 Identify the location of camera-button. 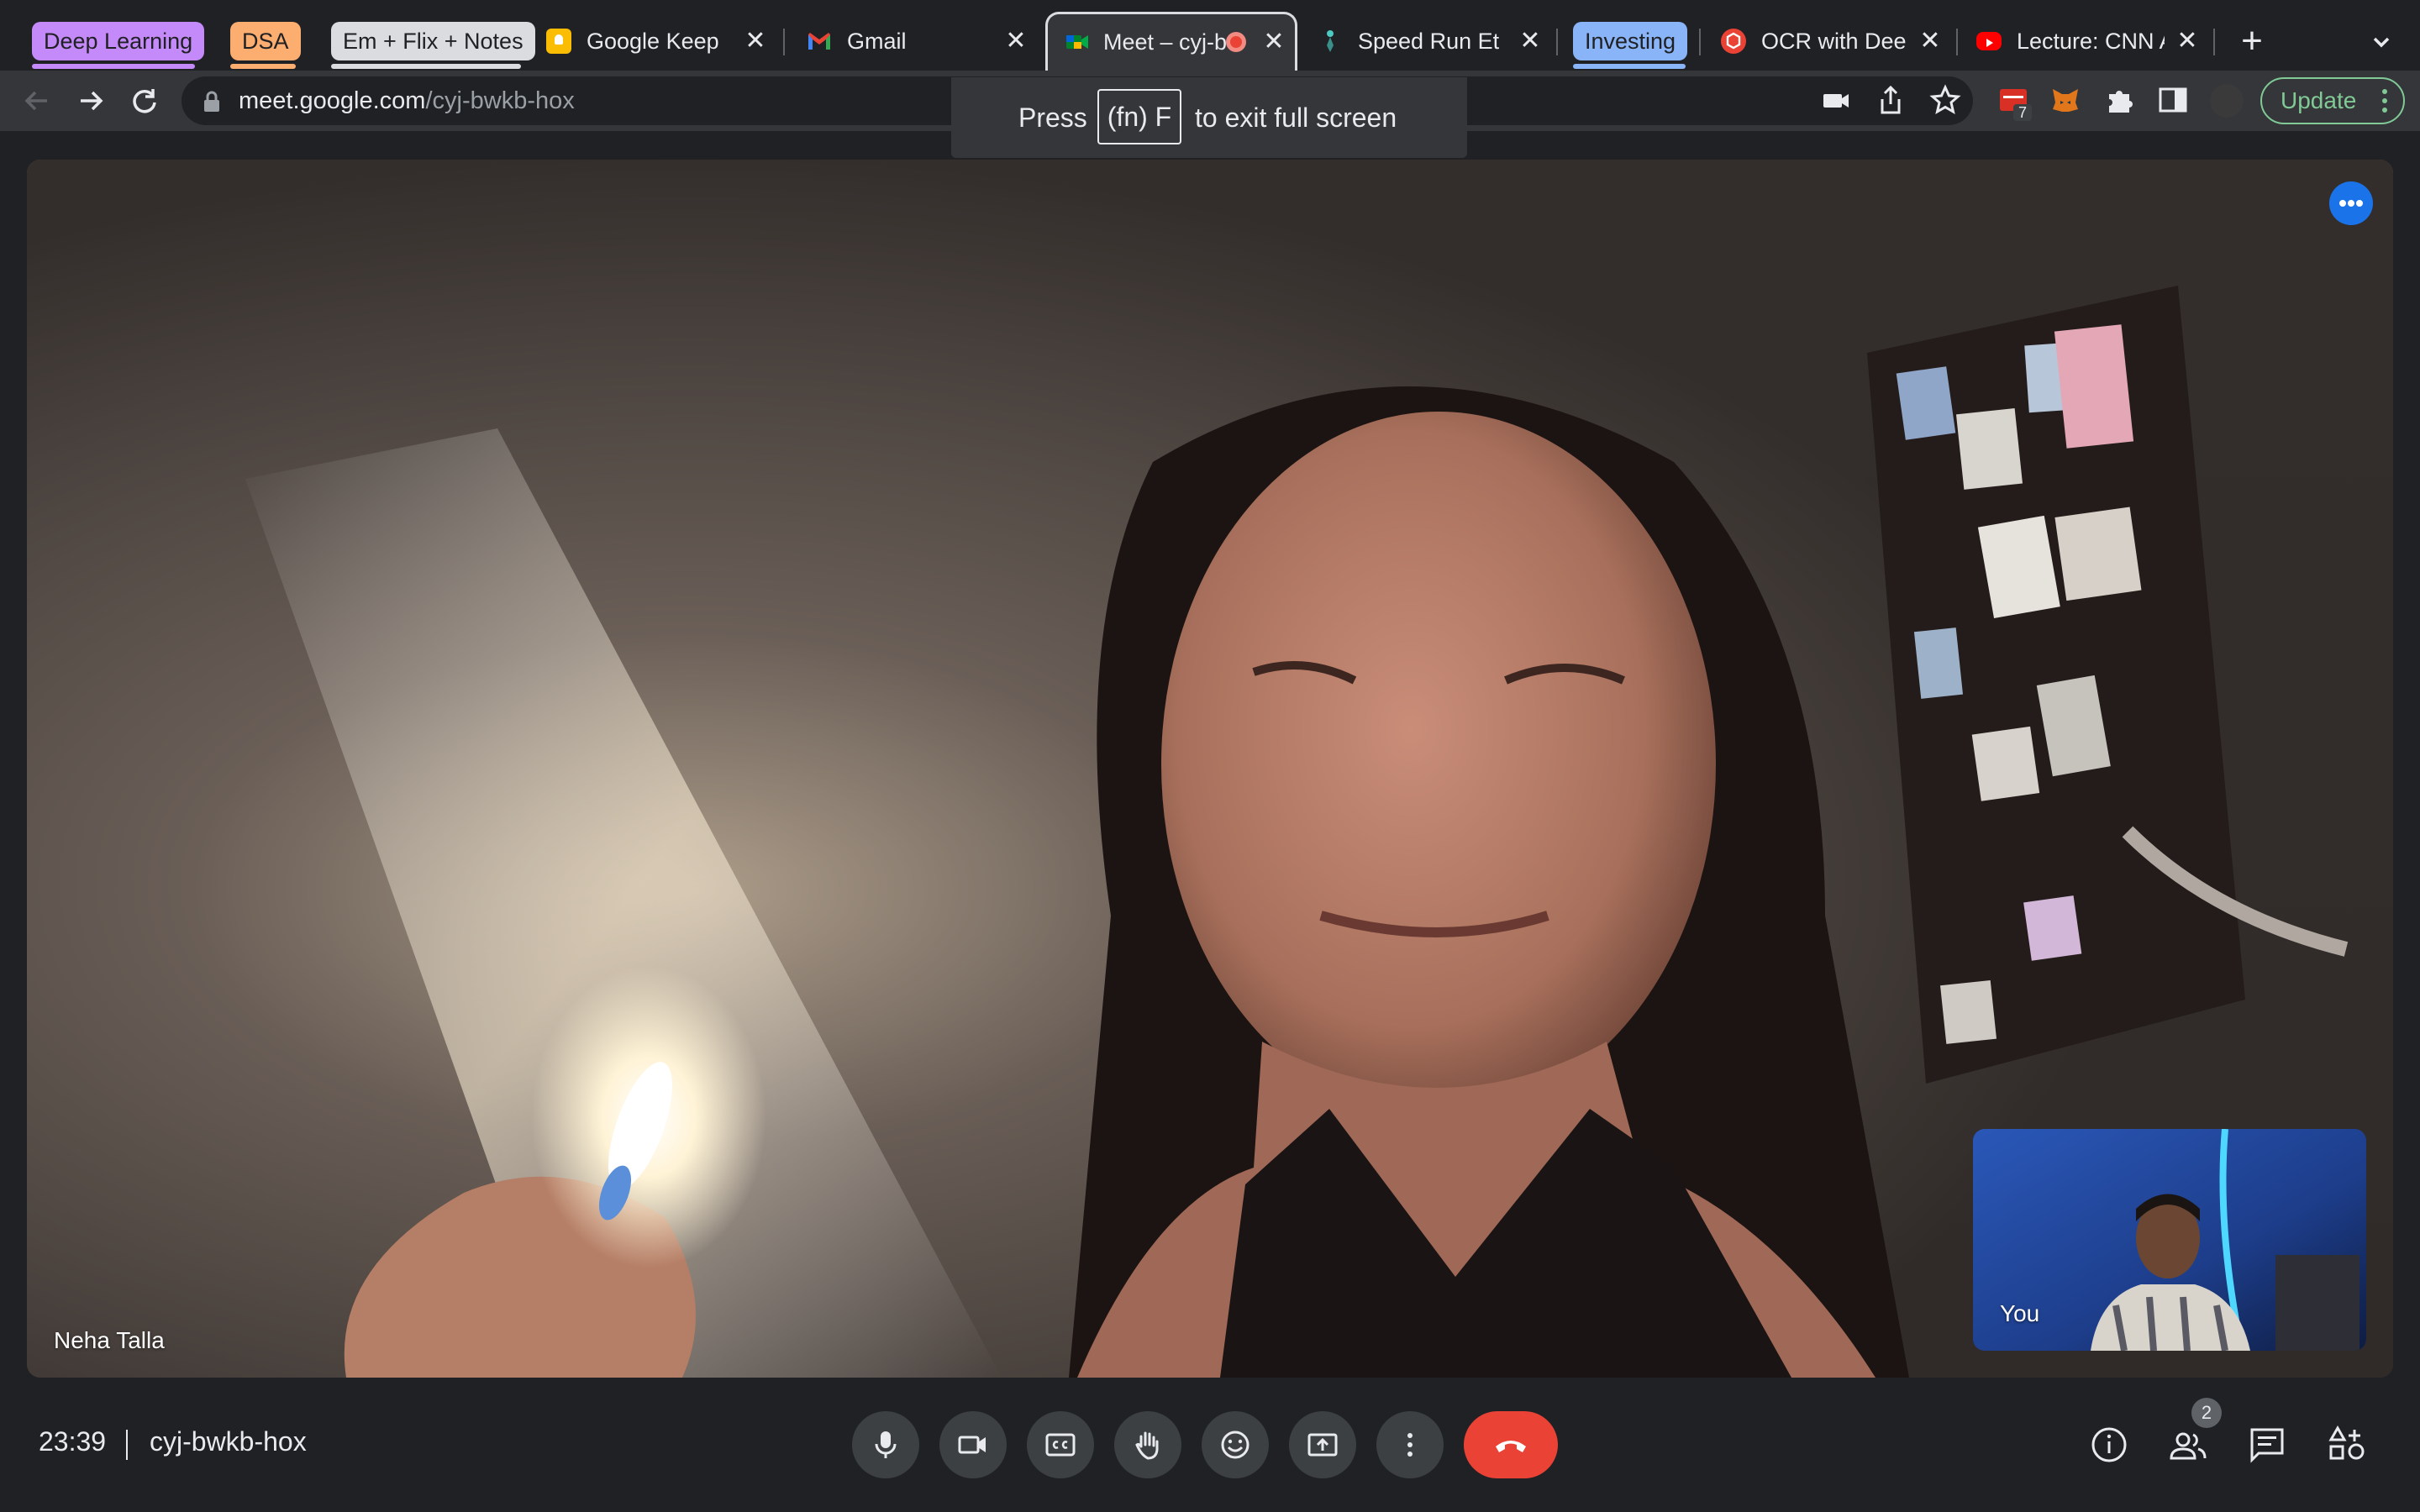
(973, 1444).